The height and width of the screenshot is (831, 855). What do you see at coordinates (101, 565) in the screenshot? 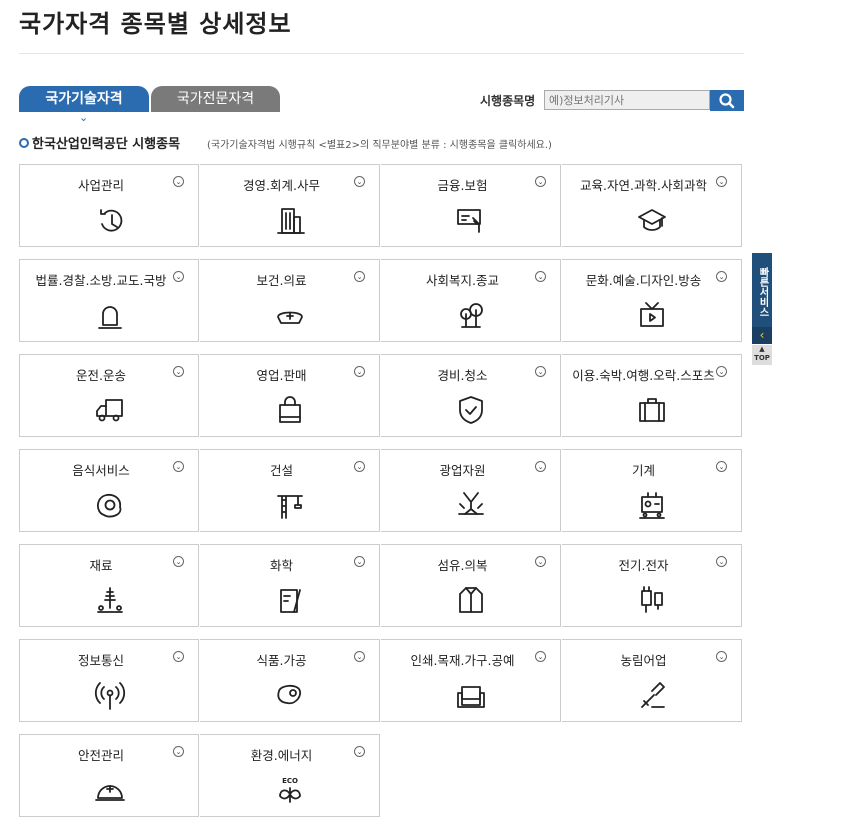
I see `category-label: 재료` at bounding box center [101, 565].